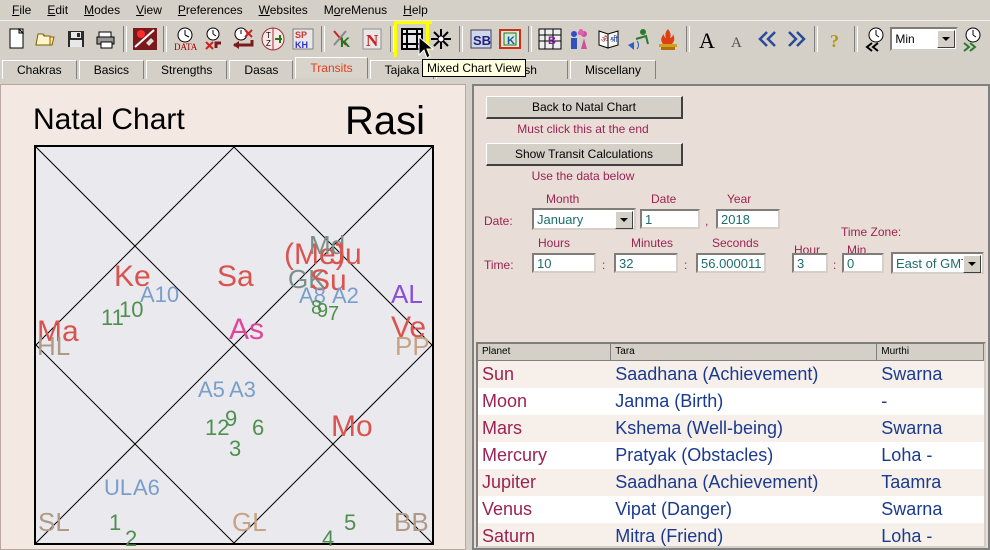  I want to click on back-to-natal-chart-button: Back to Natal Chart, so click(584, 107).